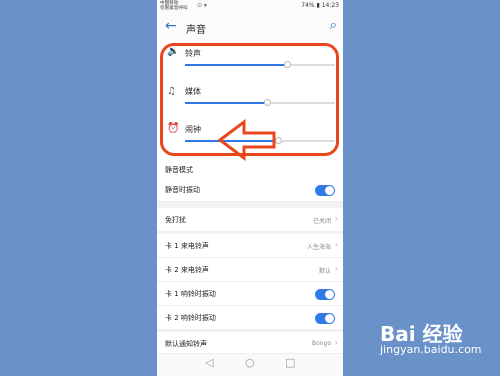 This screenshot has height=376, width=500. I want to click on status-icons: ⊙ ▾, so click(202, 5).